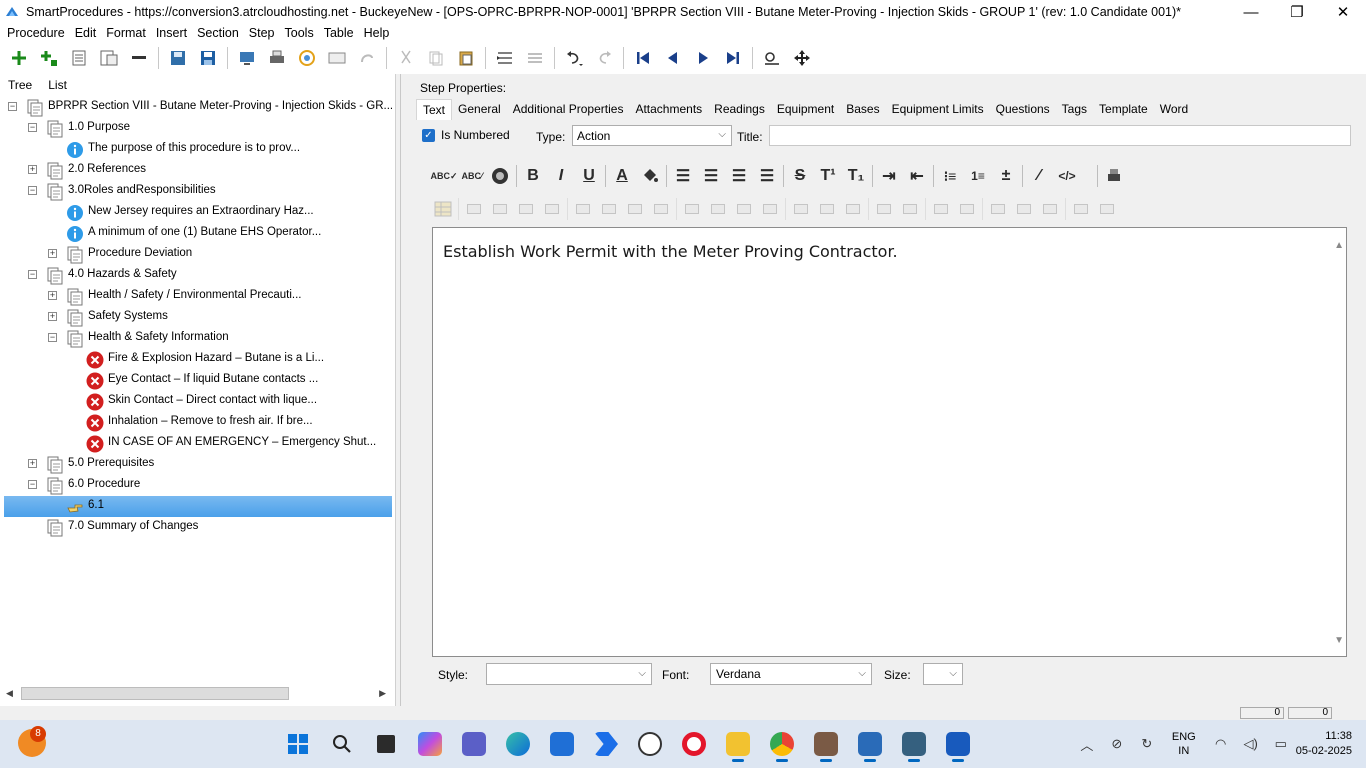 The width and height of the screenshot is (1366, 768). What do you see at coordinates (500, 209) in the screenshot?
I see `table-split-icon` at bounding box center [500, 209].